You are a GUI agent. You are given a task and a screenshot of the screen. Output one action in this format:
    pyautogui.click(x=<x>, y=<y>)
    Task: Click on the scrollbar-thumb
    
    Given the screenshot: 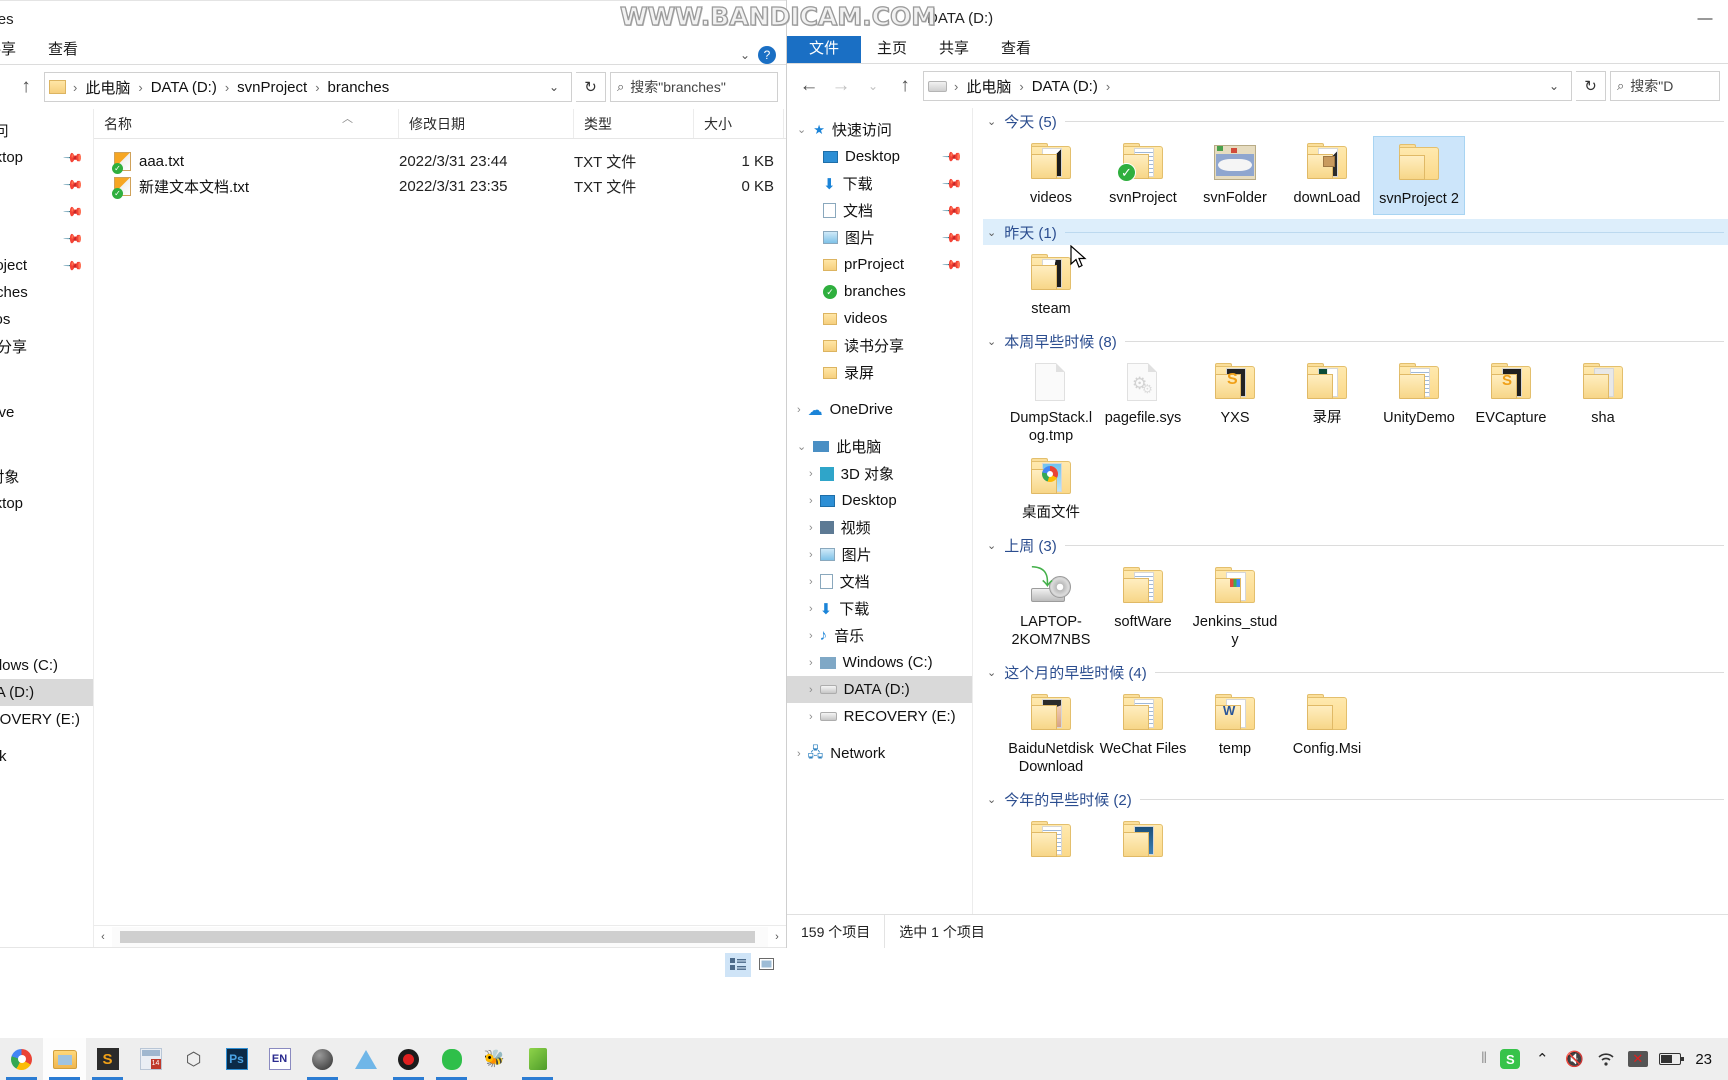 What is the action you would take?
    pyautogui.click(x=437, y=936)
    